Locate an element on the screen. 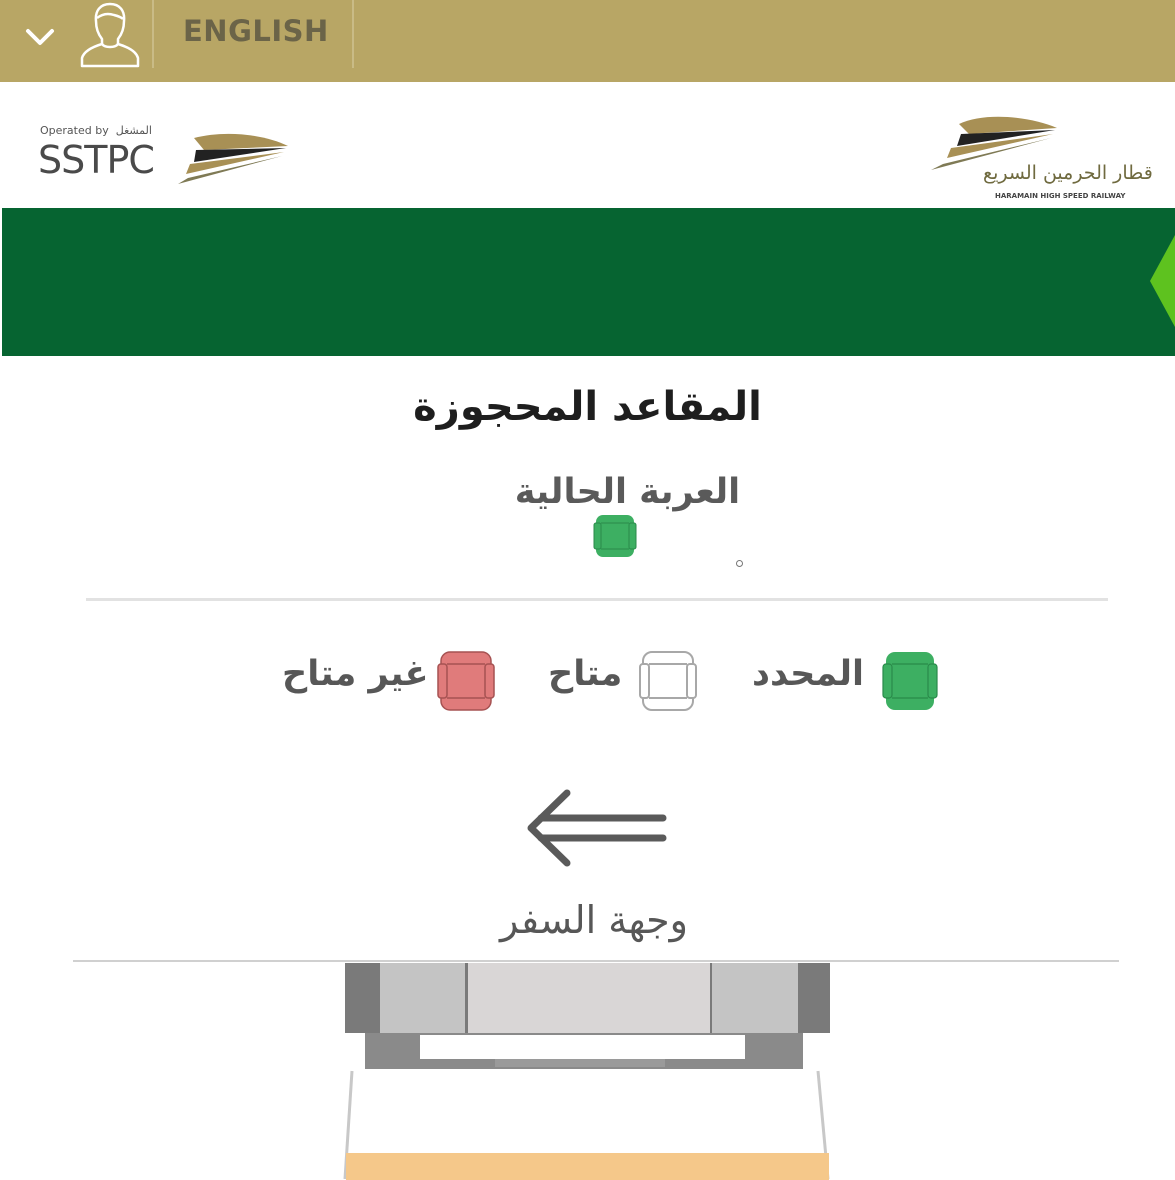 This screenshot has width=1175, height=1180. train-emblem-icon is located at coordinates (233, 158).